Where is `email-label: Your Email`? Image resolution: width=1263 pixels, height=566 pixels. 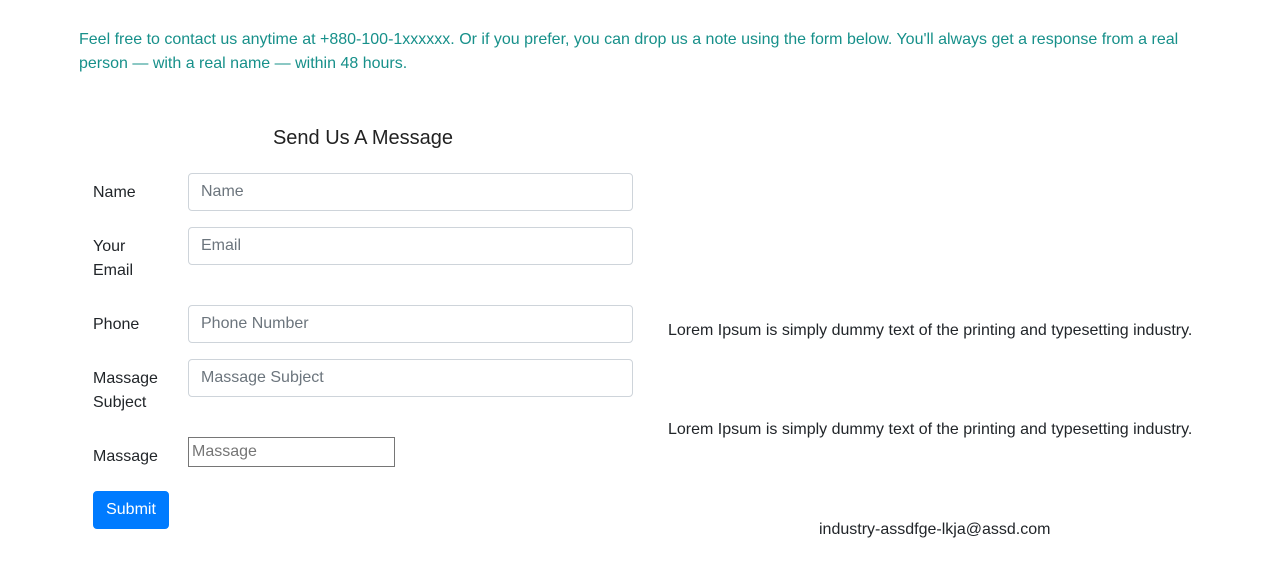 email-label: Your Email is located at coordinates (113, 258).